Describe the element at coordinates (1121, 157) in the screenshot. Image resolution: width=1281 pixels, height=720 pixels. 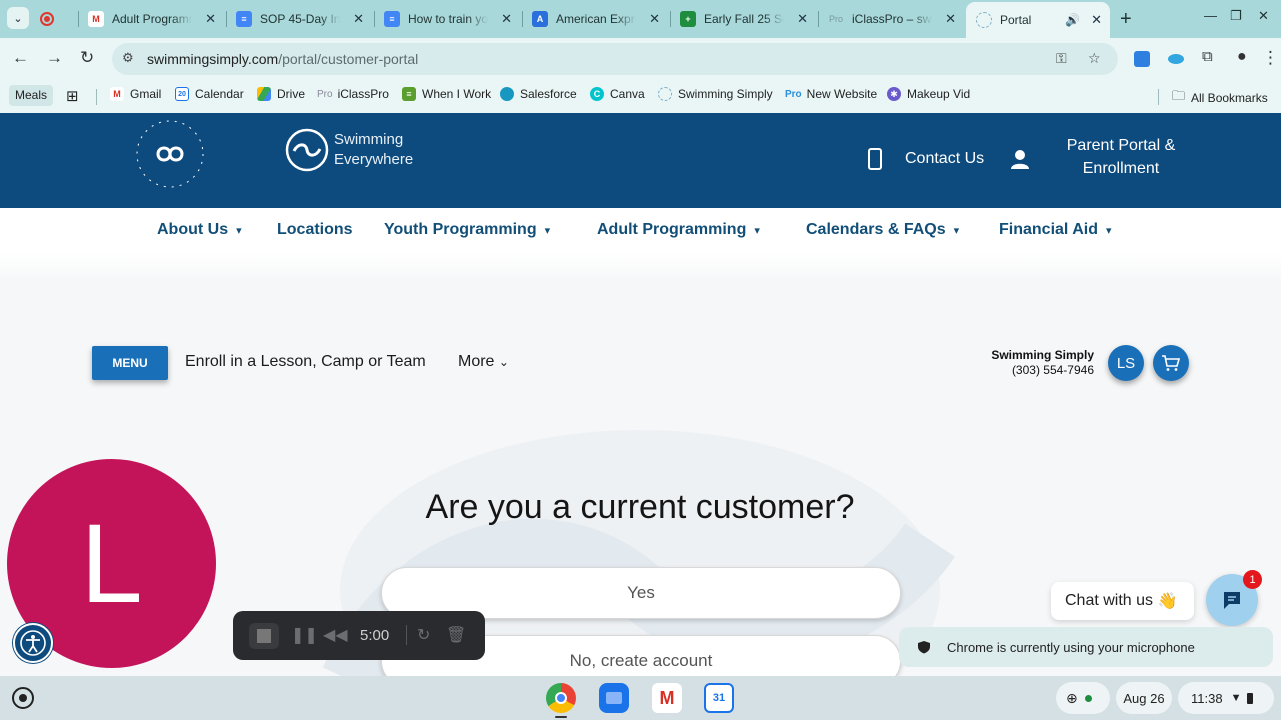
I see `parent-portal-link: Parent Portal & Enrollment` at that location.